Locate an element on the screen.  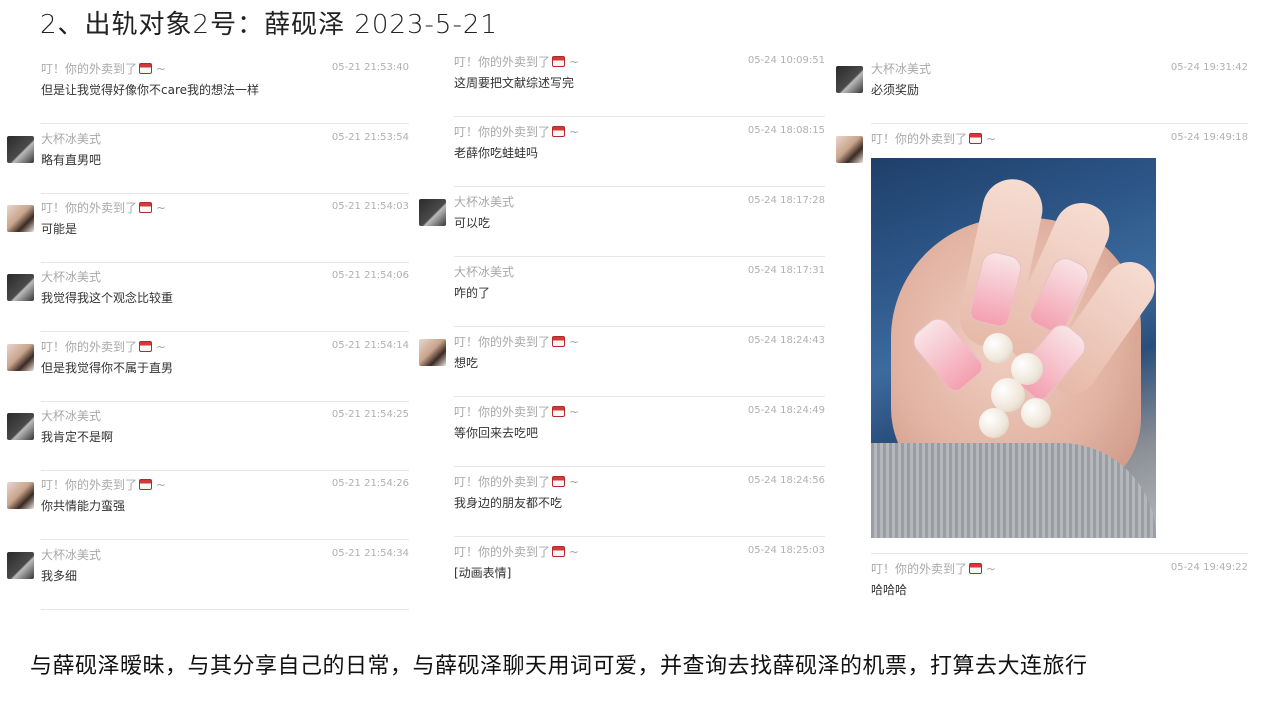
chat-message: 叮！你的外卖到了 ~ 05-24 18:24:43 想吃 is located at coordinates (622, 362).